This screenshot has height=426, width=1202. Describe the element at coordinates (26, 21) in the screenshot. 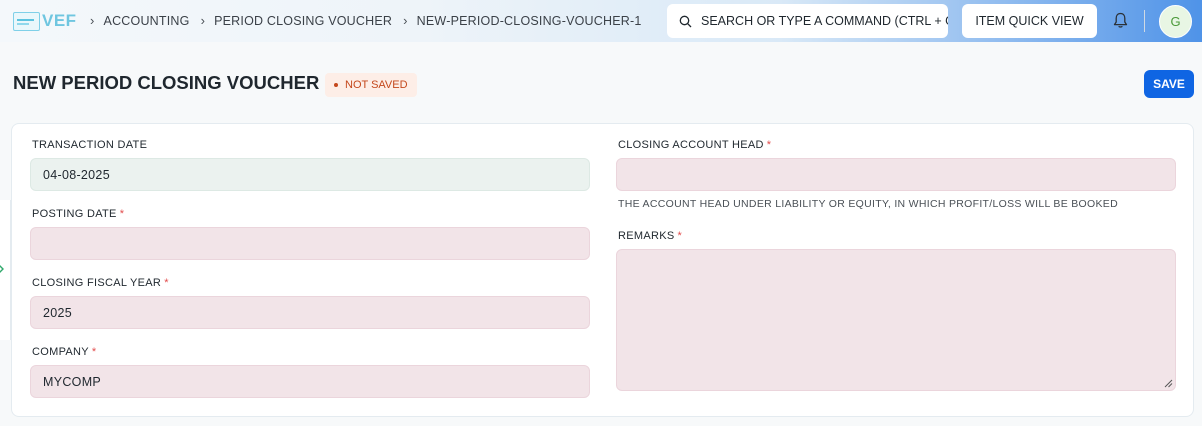

I see `logo-icon` at that location.